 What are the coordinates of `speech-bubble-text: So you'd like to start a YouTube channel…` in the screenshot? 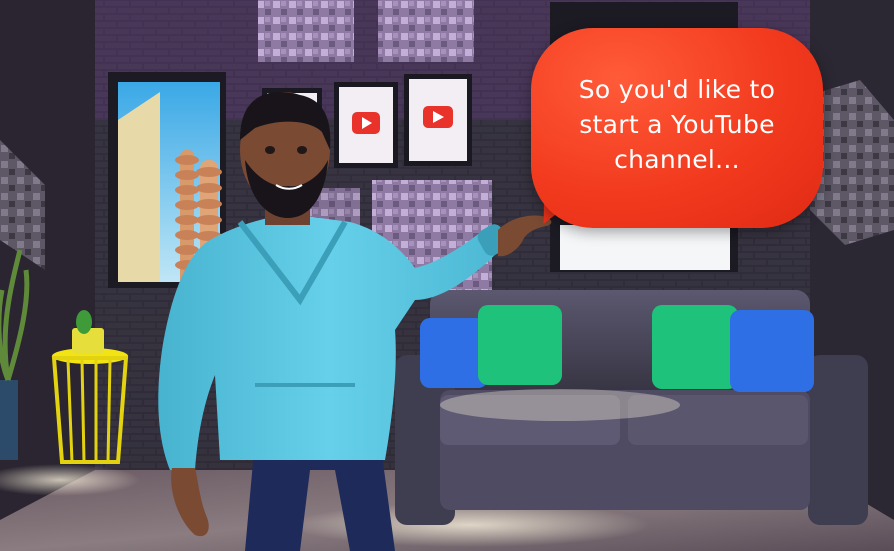 It's located at (677, 124).